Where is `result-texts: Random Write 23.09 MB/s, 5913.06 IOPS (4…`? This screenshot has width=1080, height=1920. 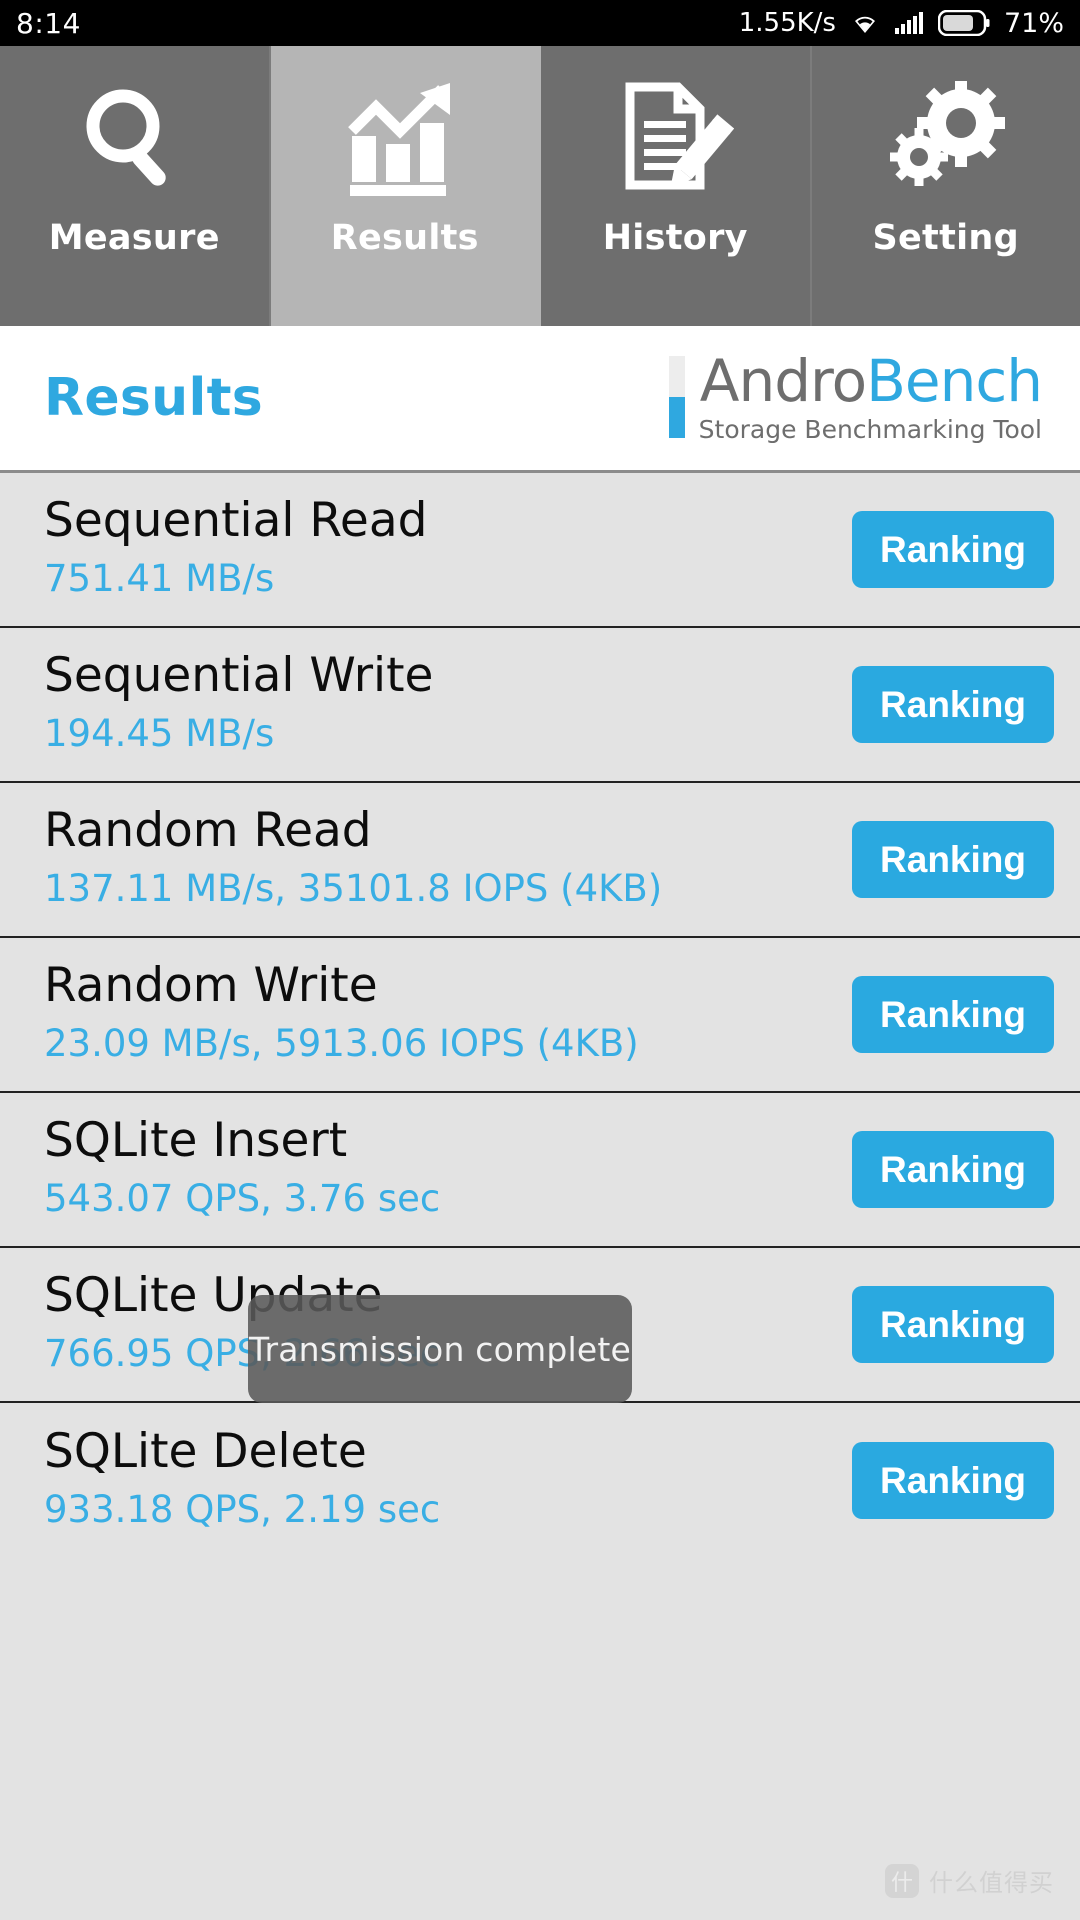
result-texts: Random Write 23.09 MB/s, 5913.06 IOPS (4… is located at coordinates (341, 1014).